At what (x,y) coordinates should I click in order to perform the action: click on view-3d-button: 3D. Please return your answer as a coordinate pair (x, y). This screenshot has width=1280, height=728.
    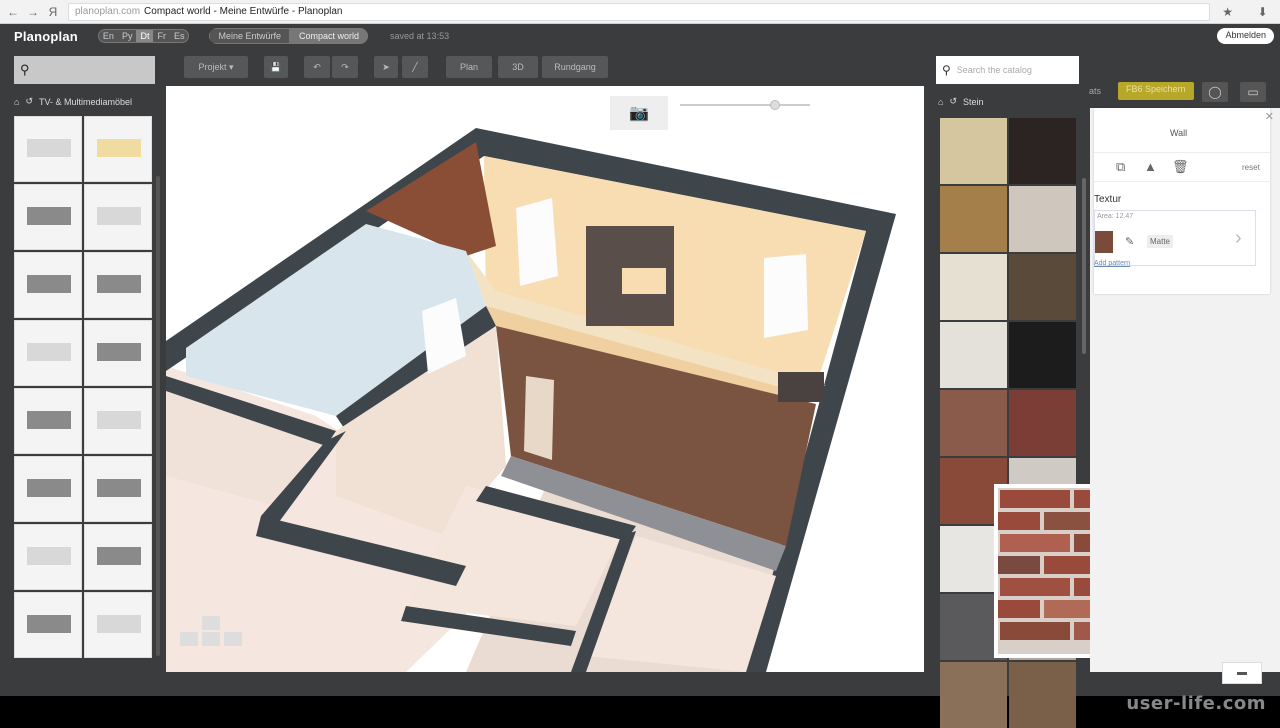
    Looking at the image, I should click on (518, 67).